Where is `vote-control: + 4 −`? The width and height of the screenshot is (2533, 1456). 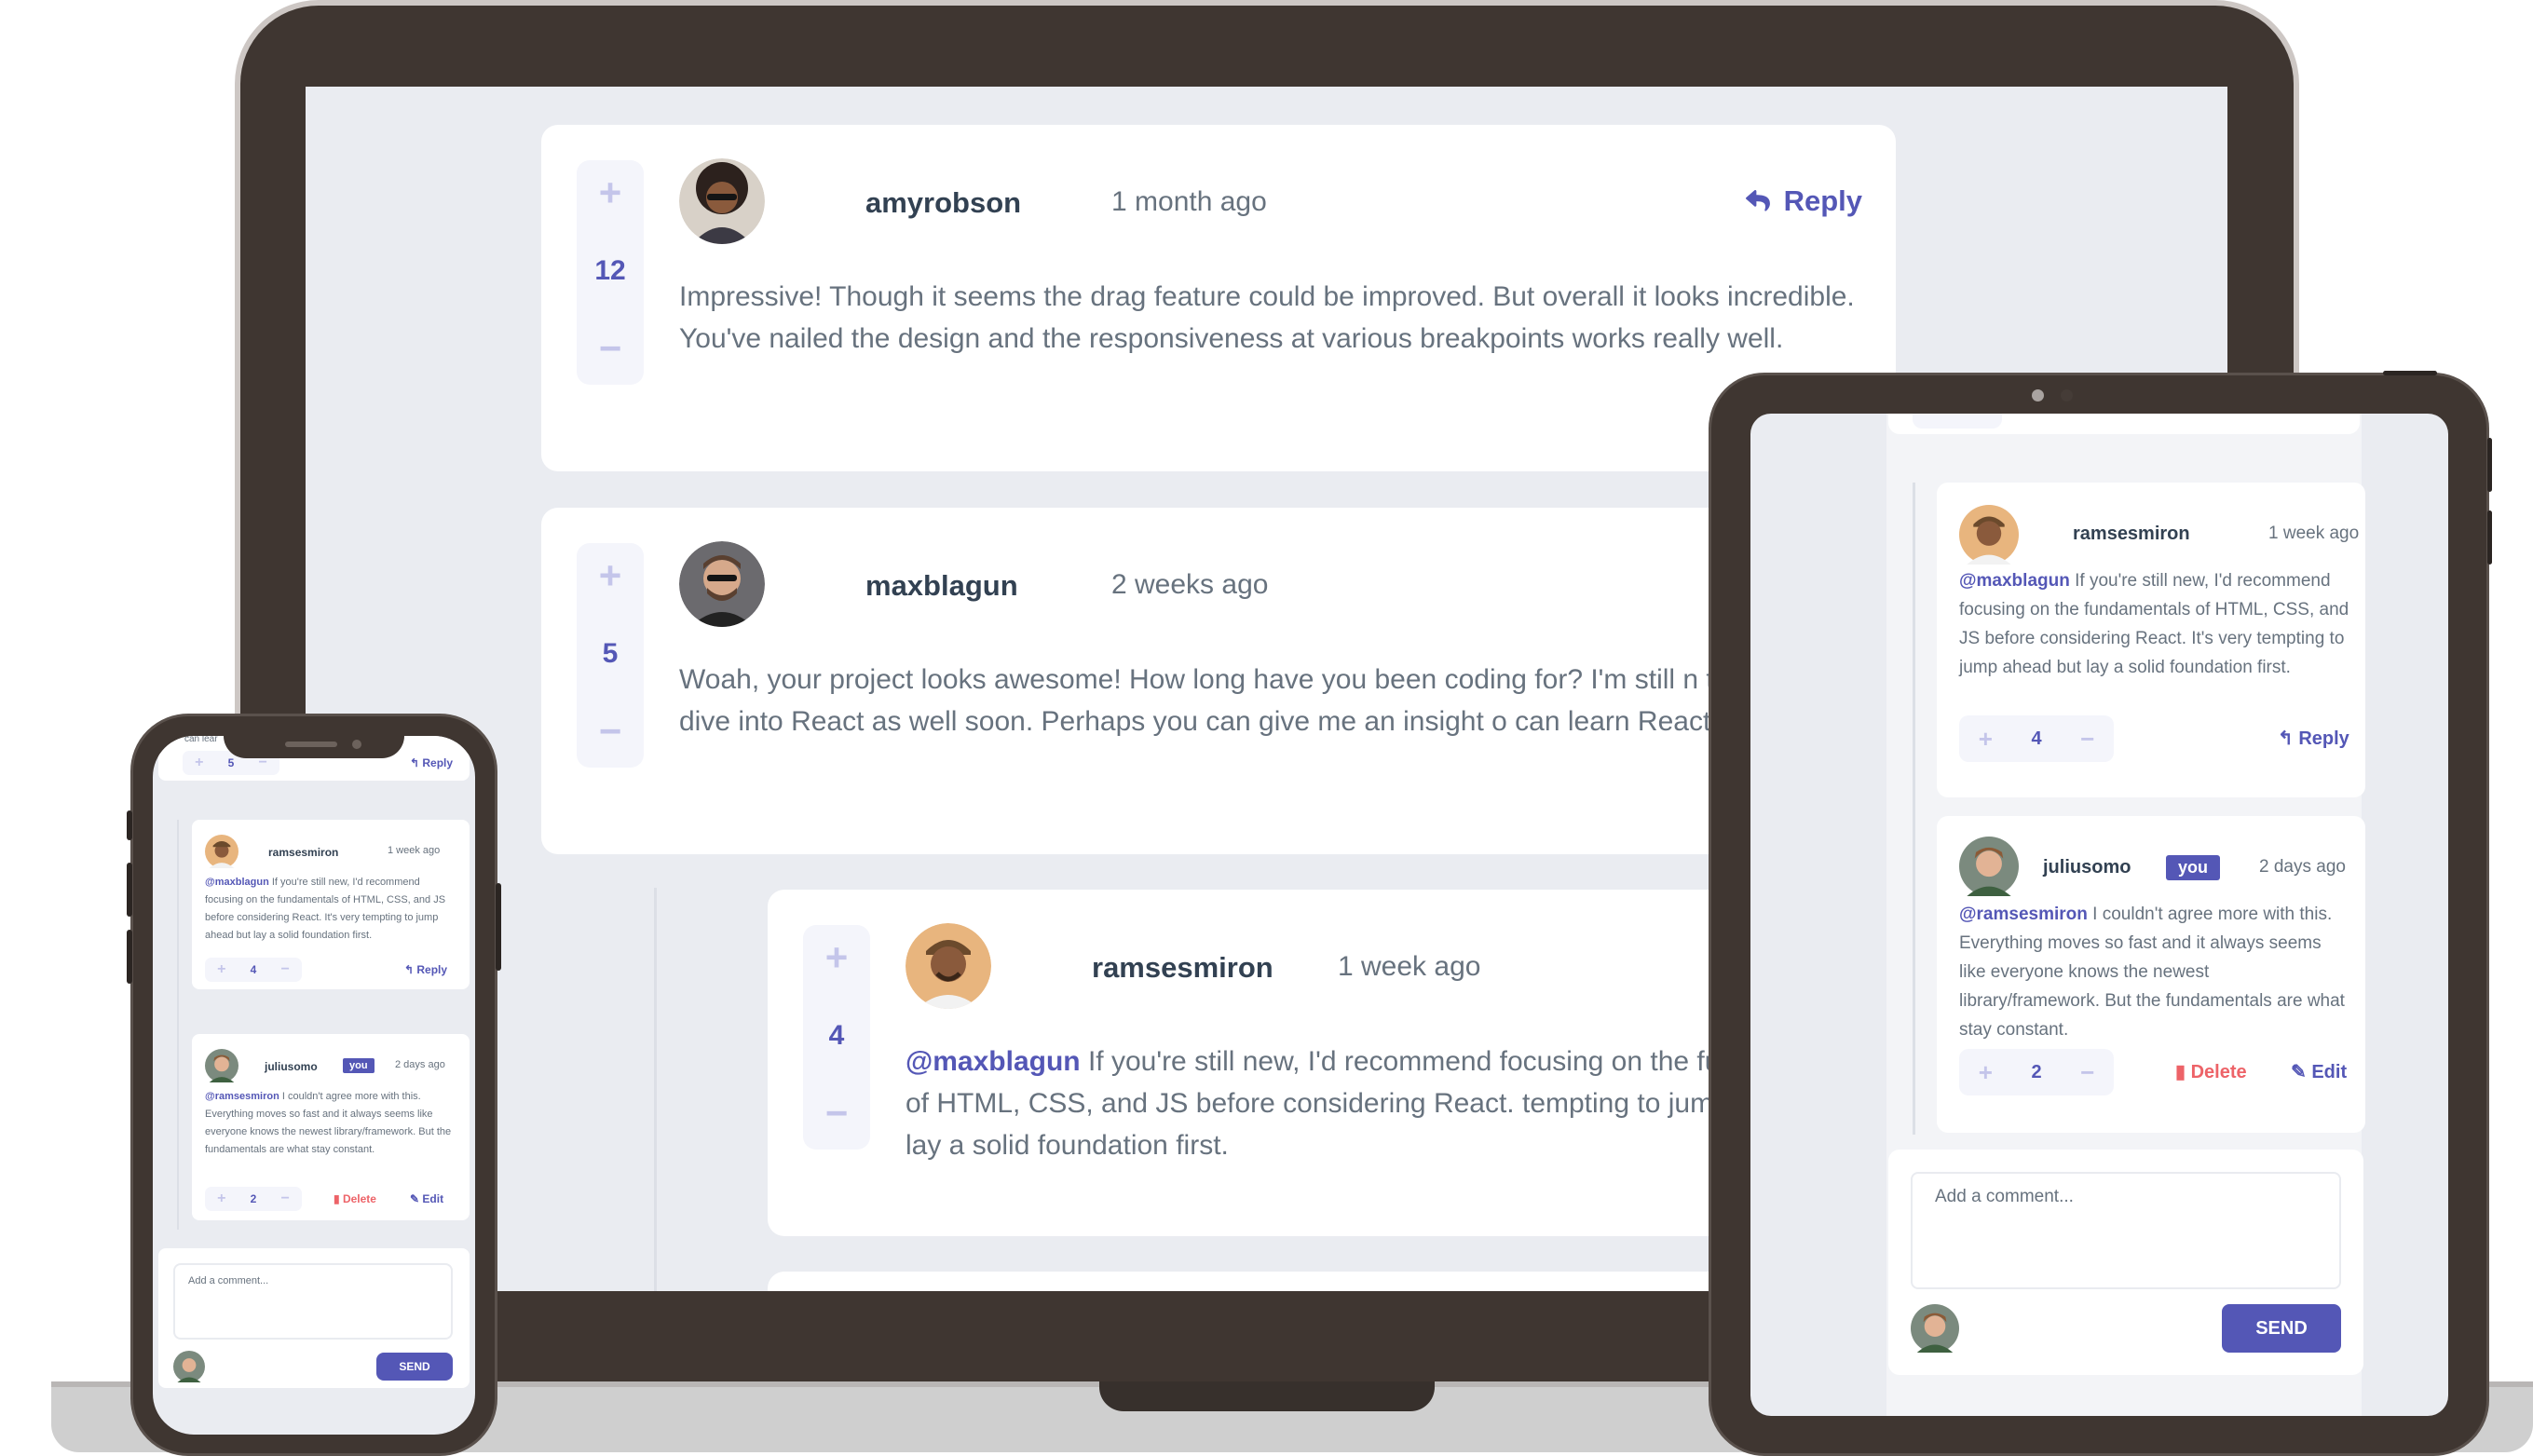
vote-control: + 4 − is located at coordinates (2036, 738).